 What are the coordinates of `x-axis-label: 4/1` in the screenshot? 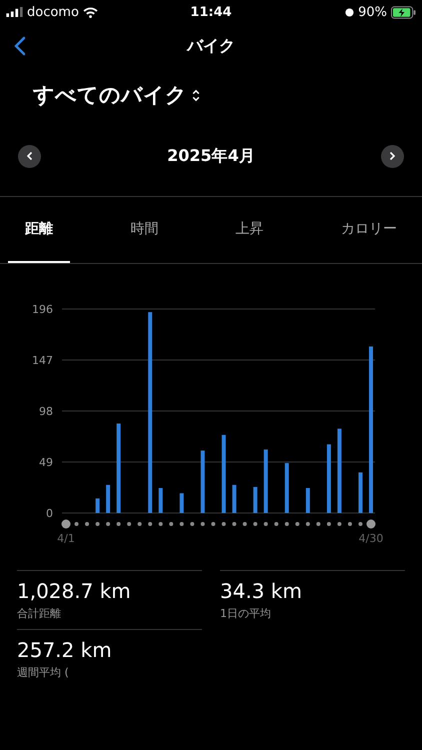 It's located at (66, 538).